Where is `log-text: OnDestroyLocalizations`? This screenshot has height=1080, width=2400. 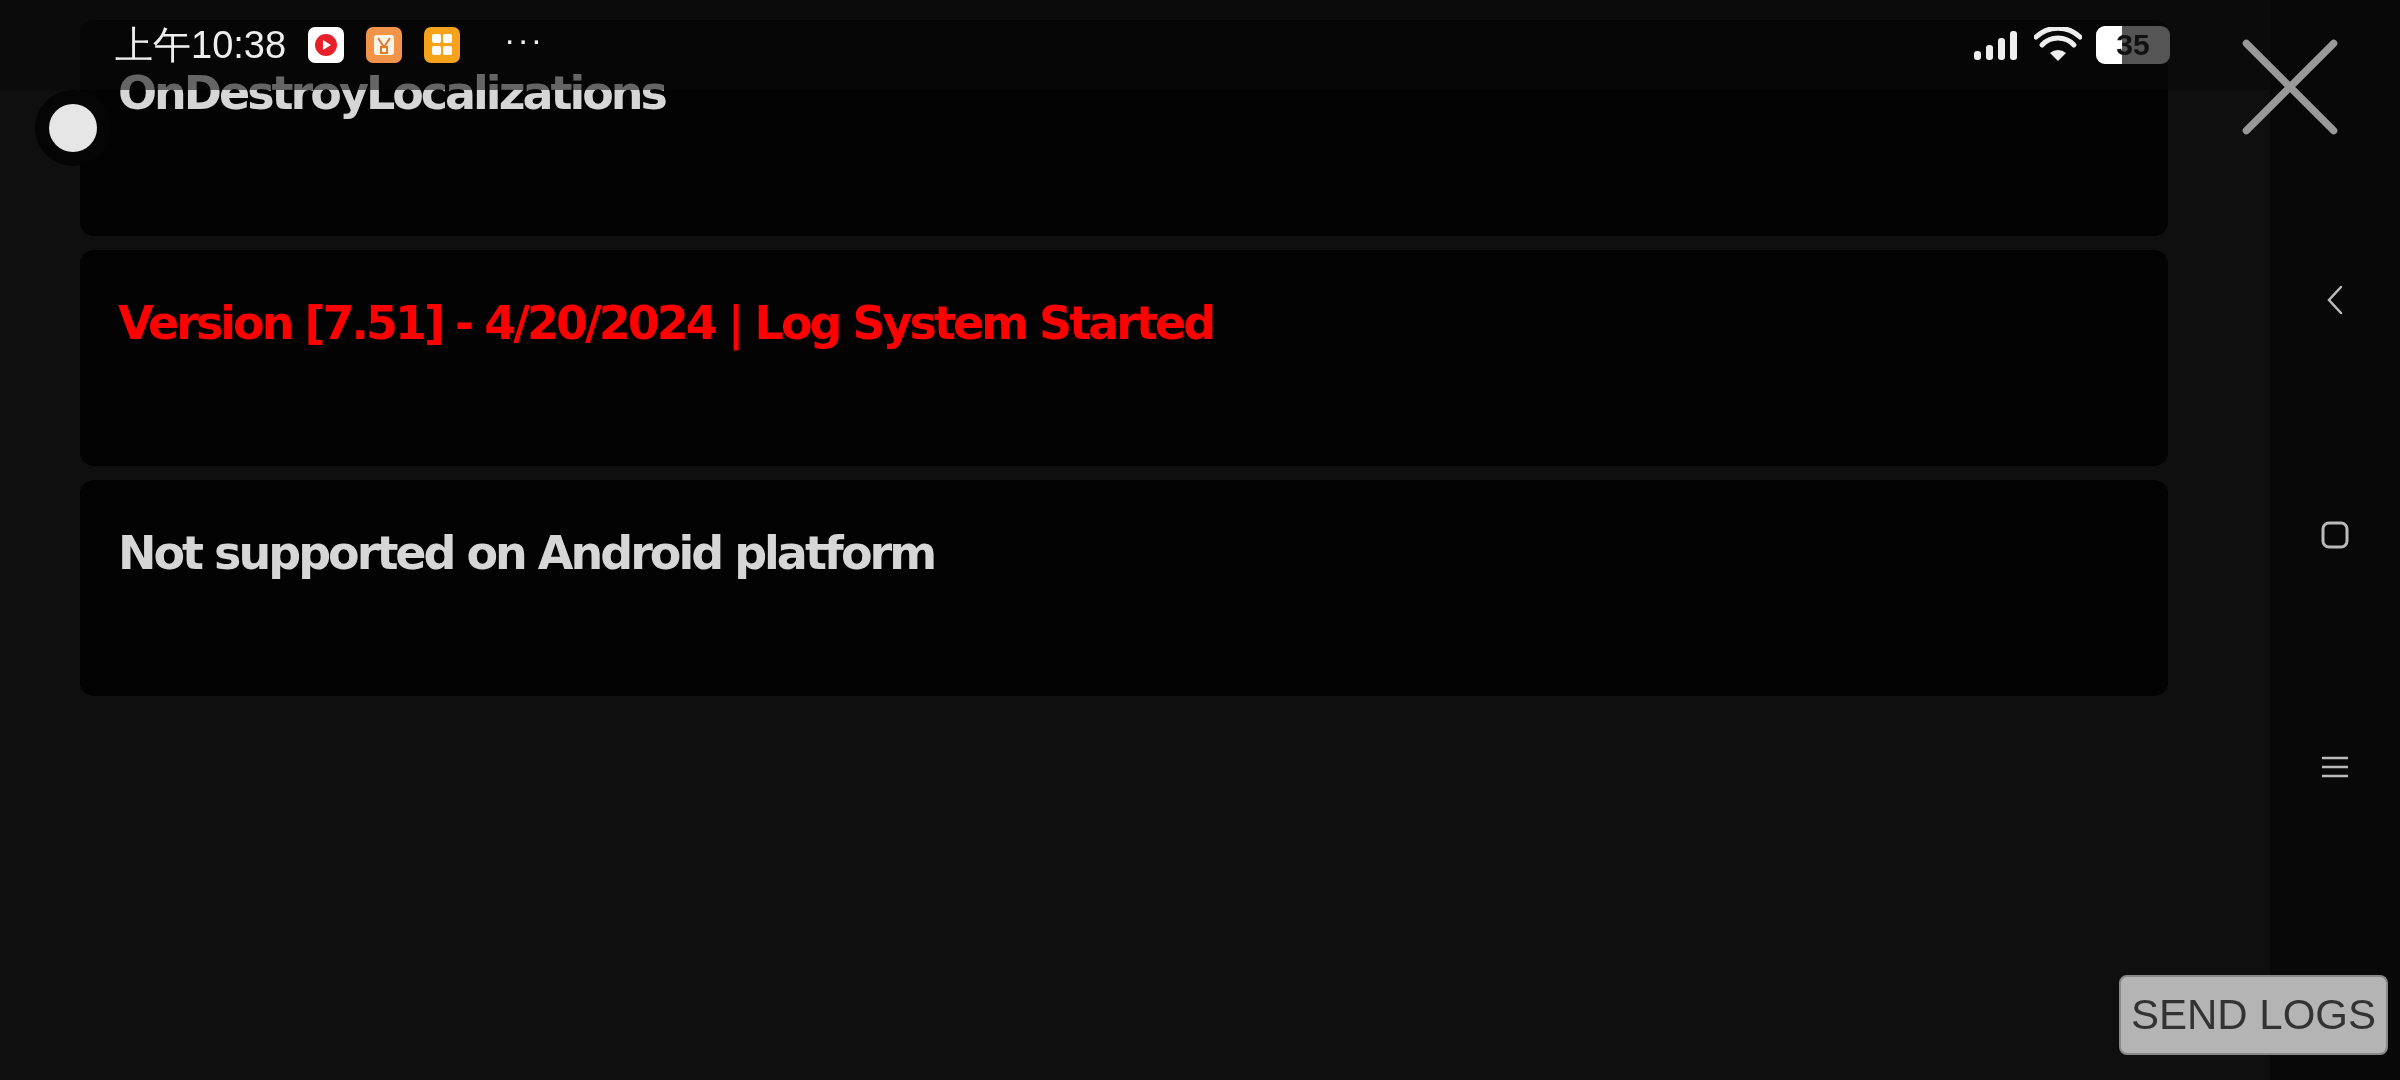 log-text: OnDestroyLocalizations is located at coordinates (391, 93).